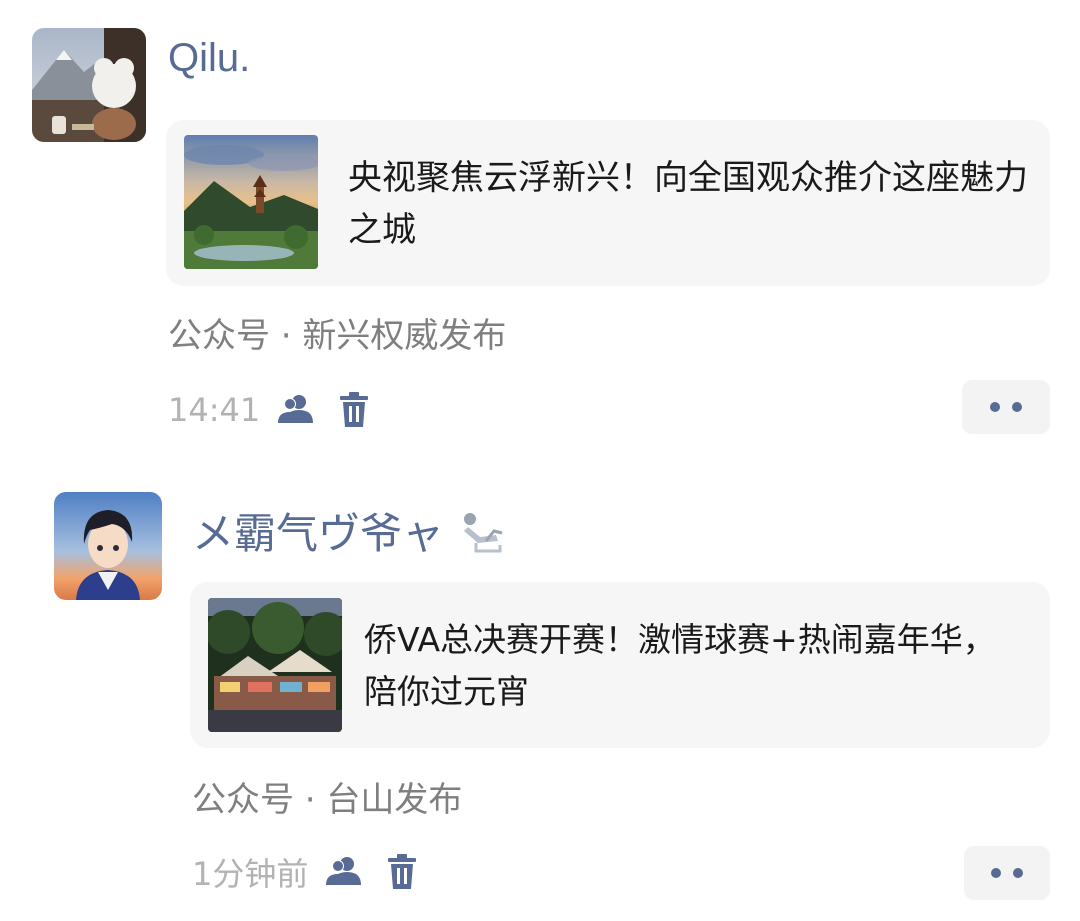 This screenshot has height=921, width=1080. I want to click on timestamp: 1分钟前, so click(250, 874).